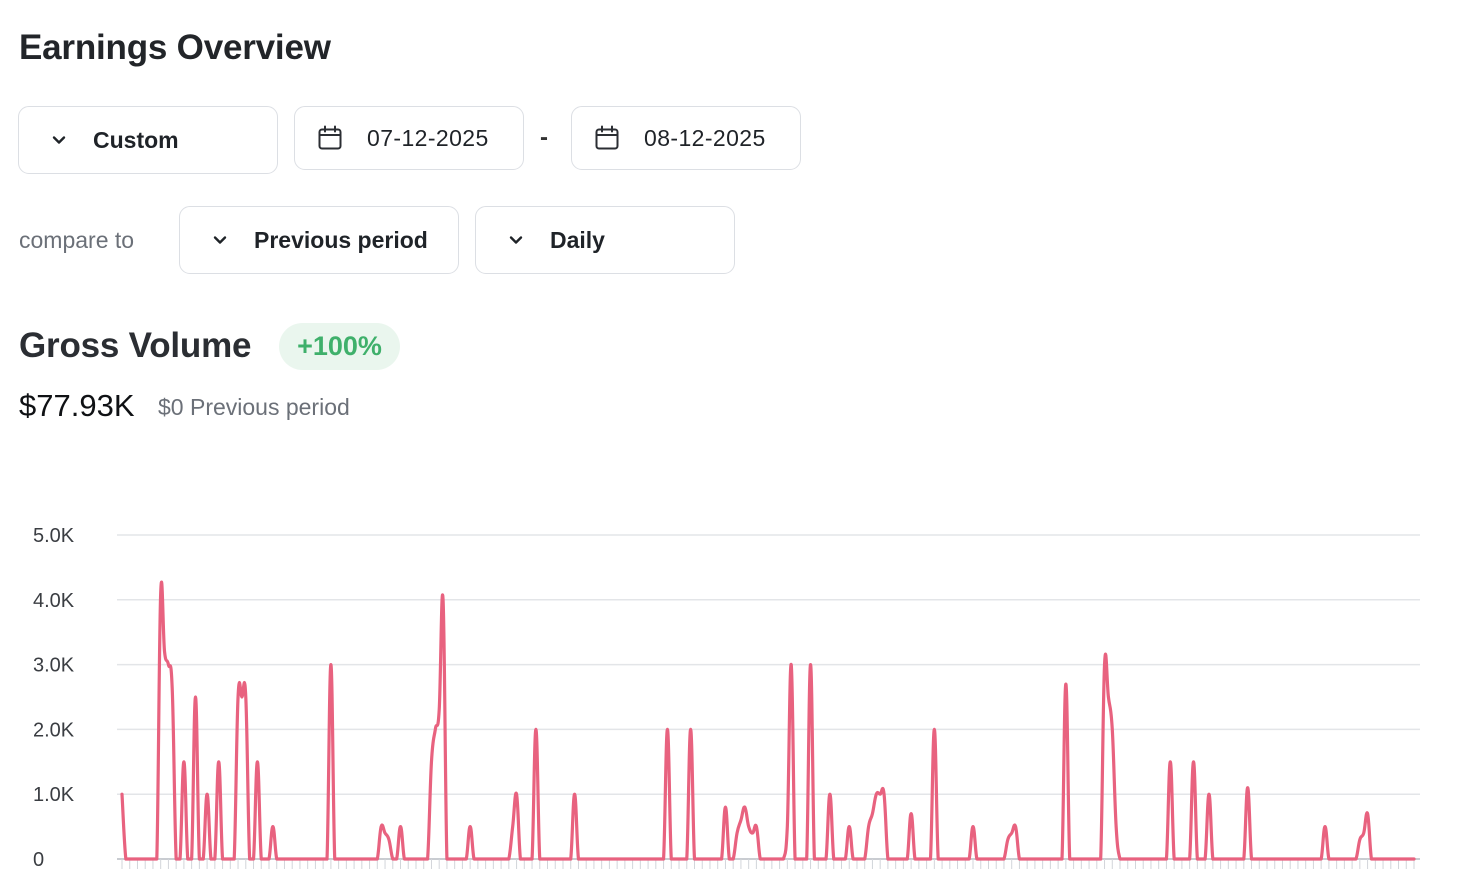 Image resolution: width=1484 pixels, height=874 pixels. I want to click on y-tick-label: 0, so click(38, 860).